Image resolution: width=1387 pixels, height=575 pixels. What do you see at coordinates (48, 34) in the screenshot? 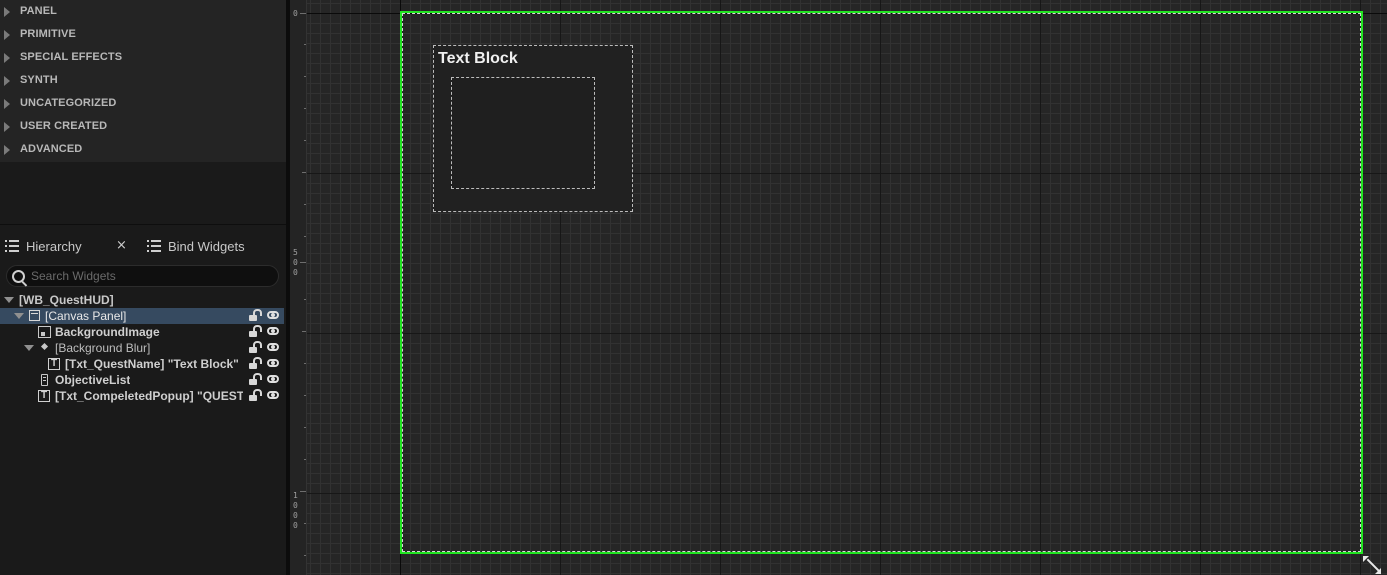
I see `category-label: PRIMITIVE` at bounding box center [48, 34].